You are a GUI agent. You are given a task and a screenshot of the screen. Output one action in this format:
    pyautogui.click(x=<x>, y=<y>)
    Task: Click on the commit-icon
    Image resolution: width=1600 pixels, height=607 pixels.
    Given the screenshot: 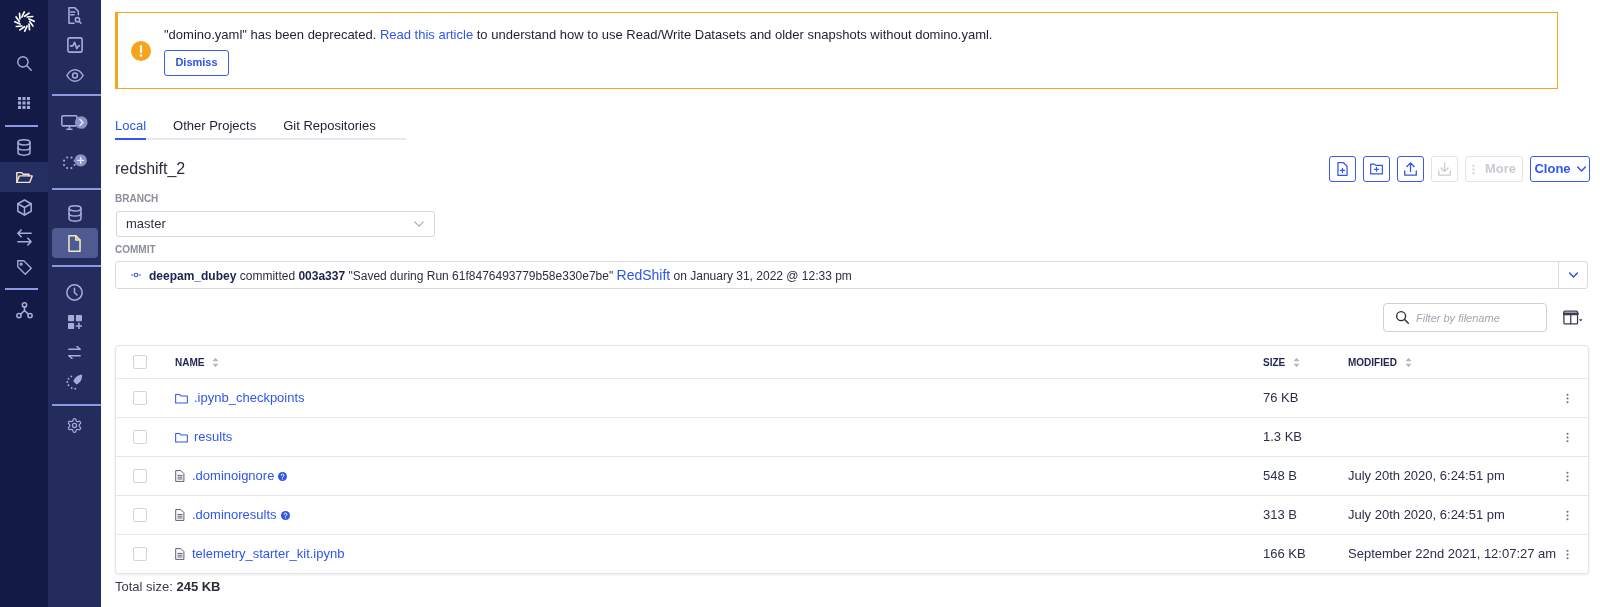 What is the action you would take?
    pyautogui.click(x=136, y=275)
    